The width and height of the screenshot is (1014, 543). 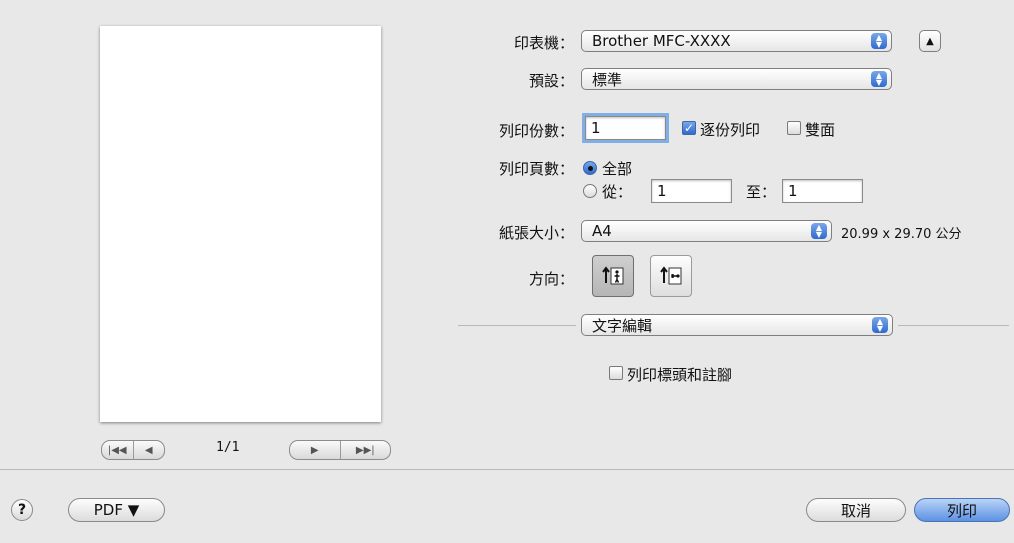 What do you see at coordinates (953, 325) in the screenshot?
I see `section-divider-right` at bounding box center [953, 325].